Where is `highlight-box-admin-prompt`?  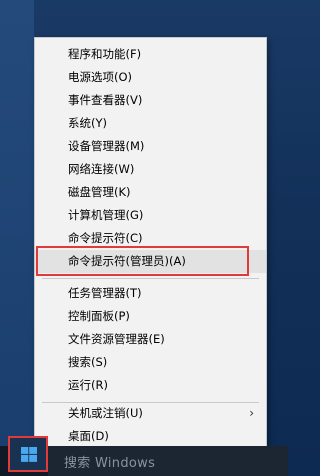 highlight-box-admin-prompt is located at coordinates (142, 261).